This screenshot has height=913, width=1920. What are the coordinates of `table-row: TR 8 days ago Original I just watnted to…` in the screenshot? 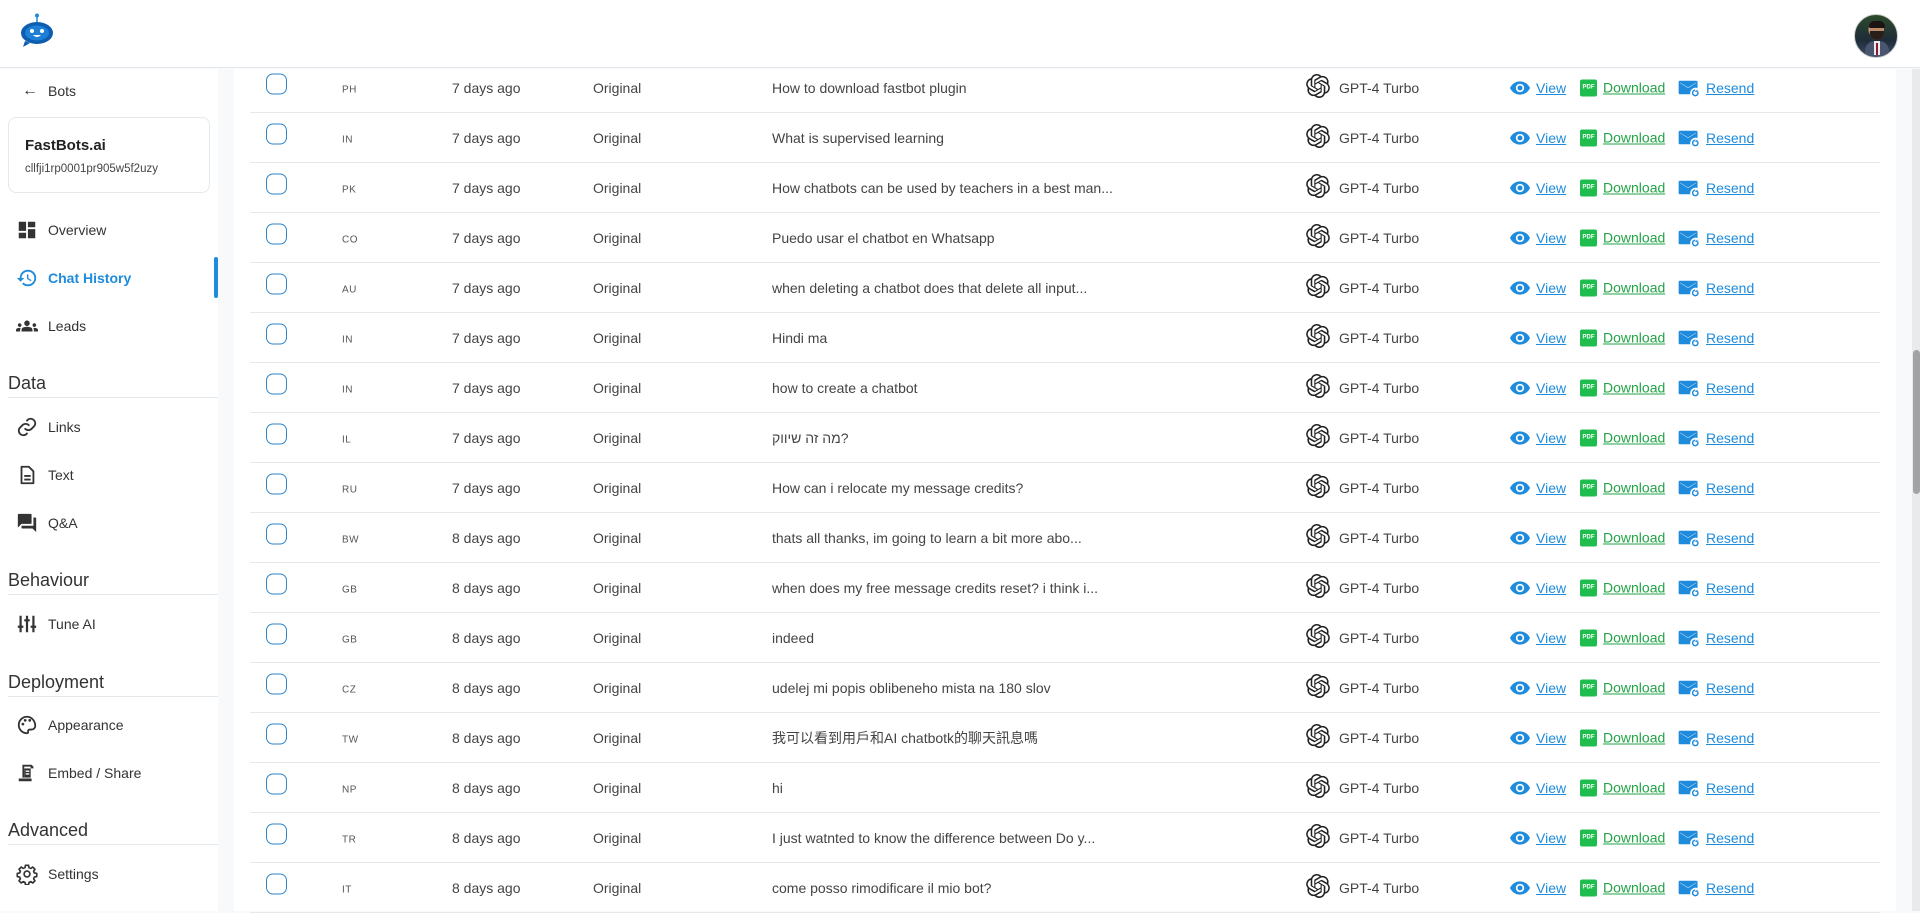 It's located at (1065, 838).